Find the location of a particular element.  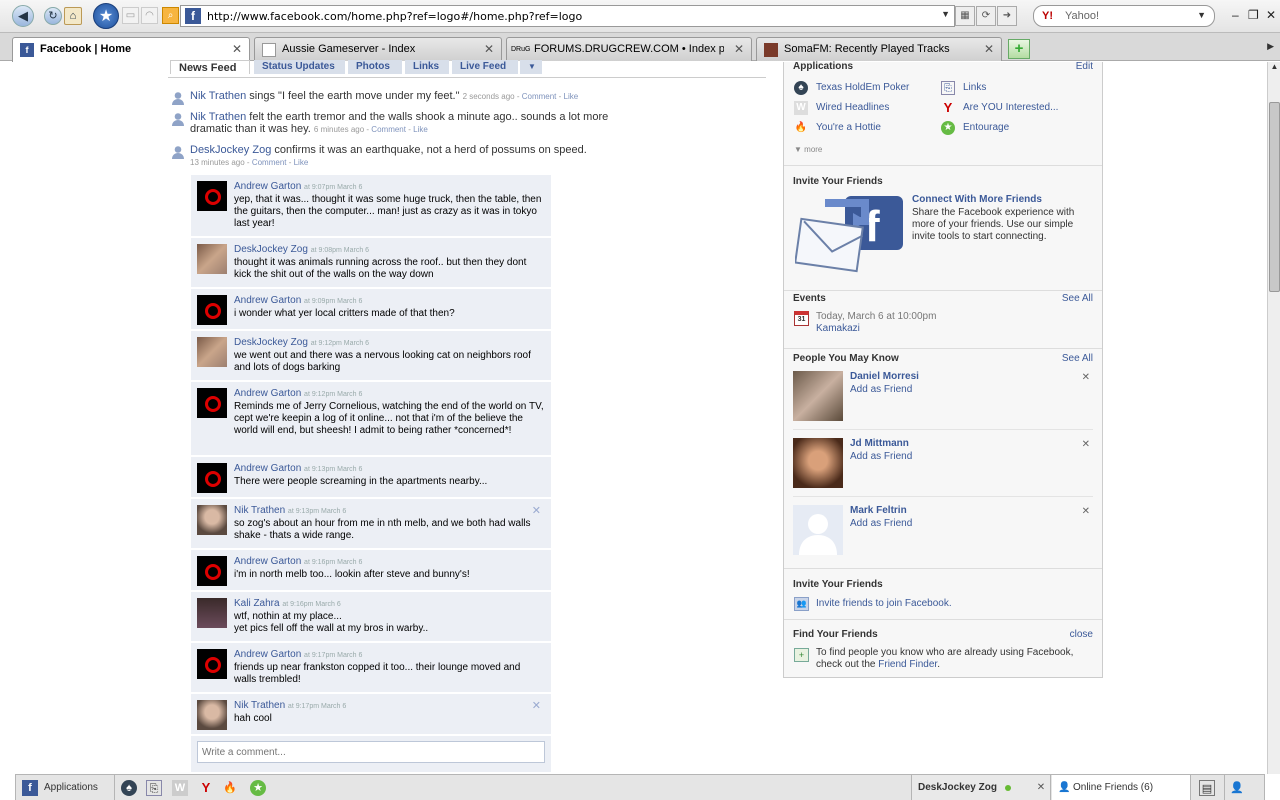

invite-friends-link: Invite friends to join Facebook. is located at coordinates (884, 603).